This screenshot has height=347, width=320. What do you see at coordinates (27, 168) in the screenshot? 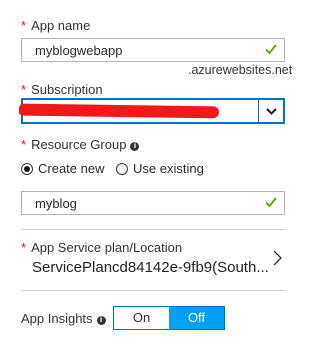
I see `radio-selected-icon` at bounding box center [27, 168].